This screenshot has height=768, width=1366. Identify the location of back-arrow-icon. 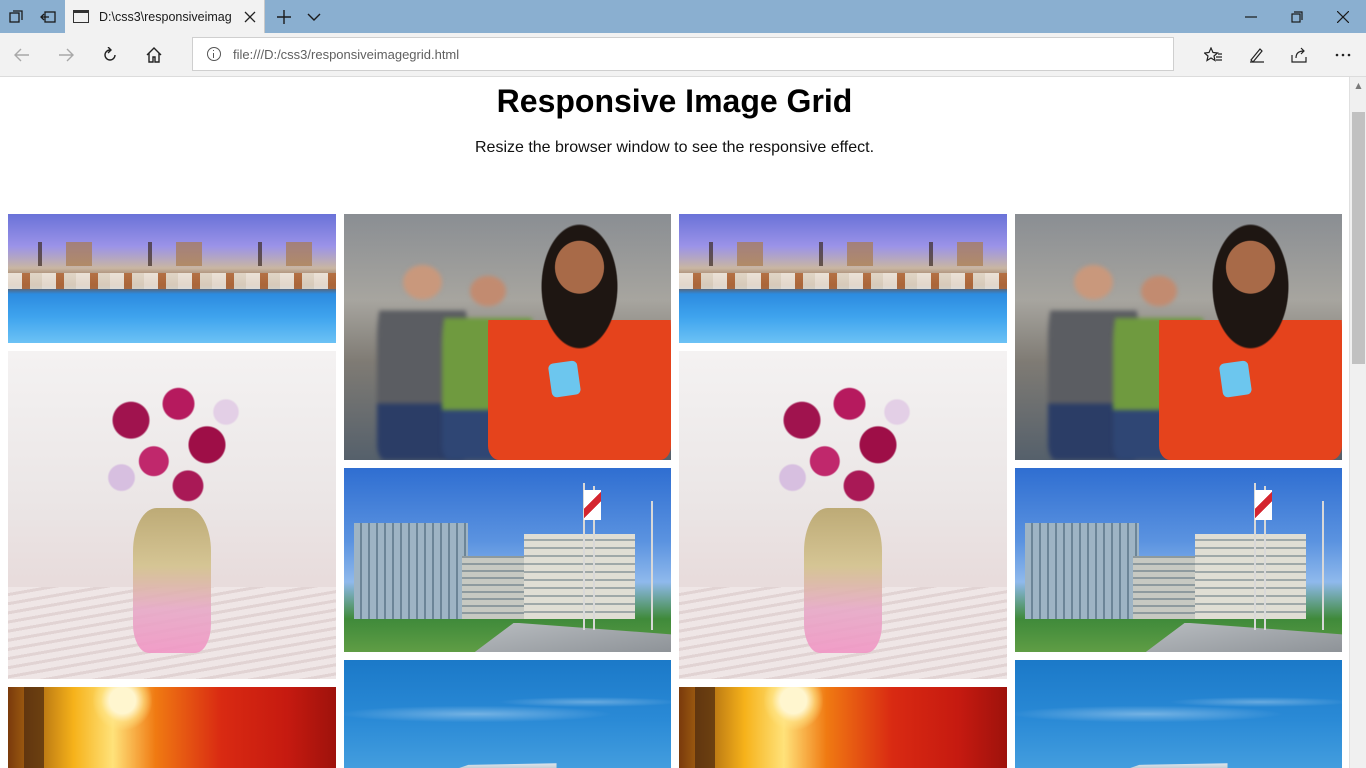
(22, 55).